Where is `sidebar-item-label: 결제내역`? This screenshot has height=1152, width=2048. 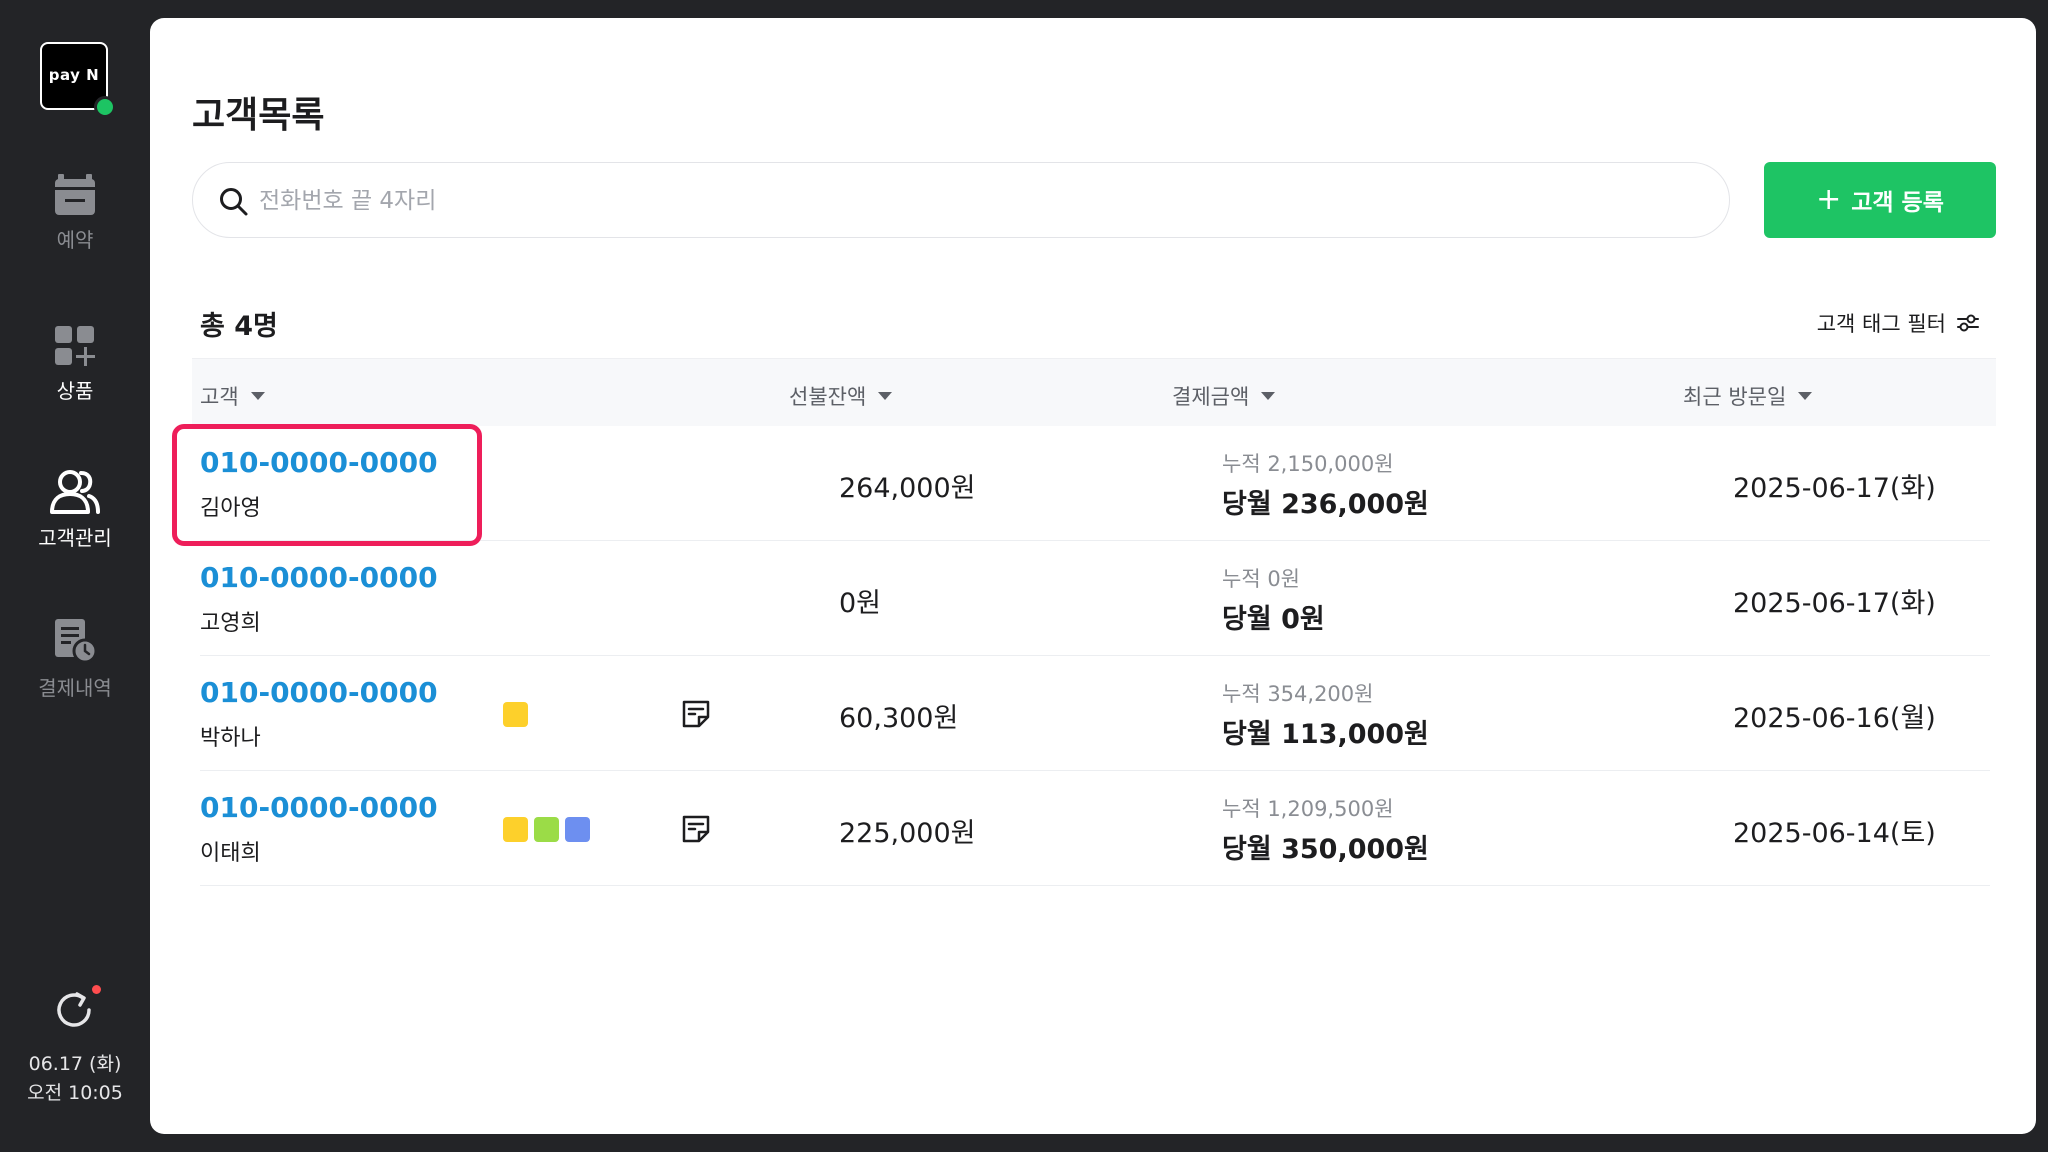 sidebar-item-label: 결제내역 is located at coordinates (75, 688).